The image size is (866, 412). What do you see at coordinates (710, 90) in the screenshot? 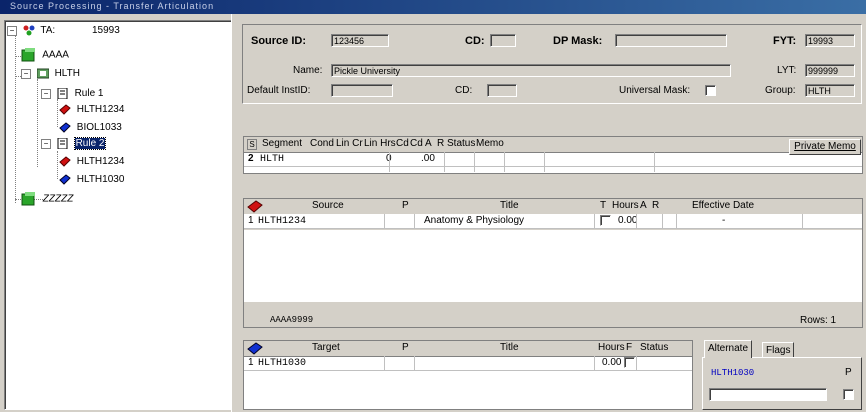
I see `universal-mask-checkbox` at bounding box center [710, 90].